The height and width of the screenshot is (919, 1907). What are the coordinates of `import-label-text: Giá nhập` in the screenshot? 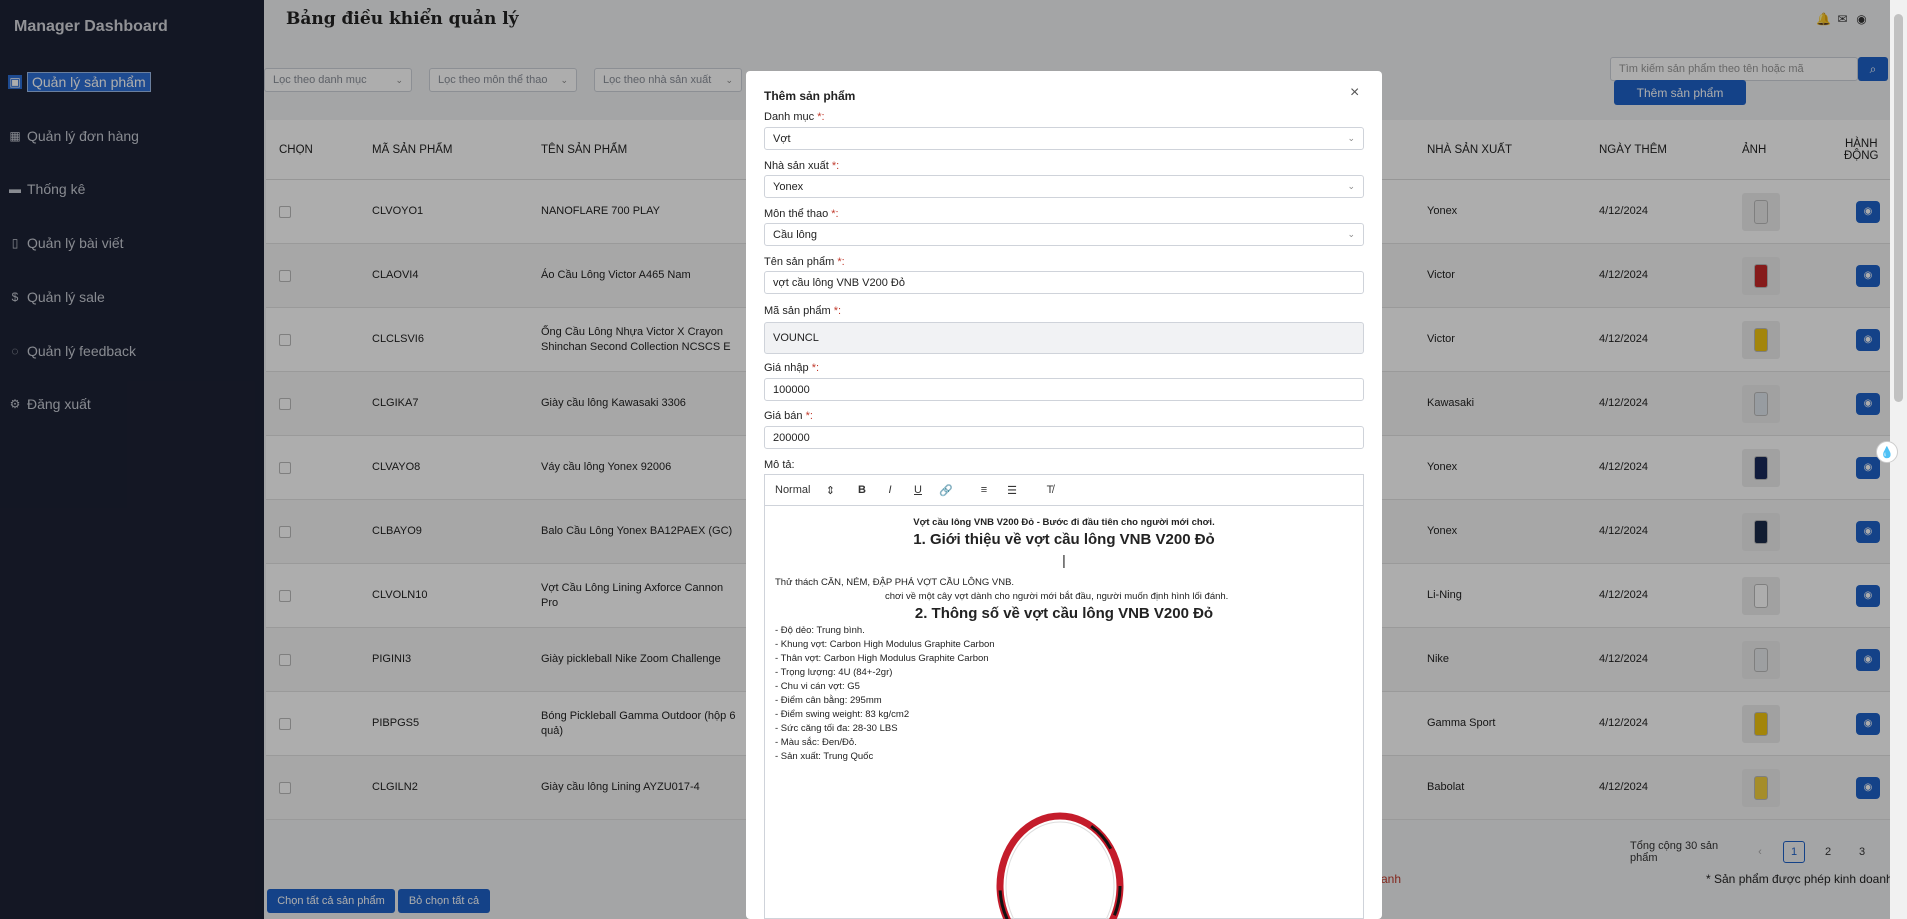 It's located at (788, 368).